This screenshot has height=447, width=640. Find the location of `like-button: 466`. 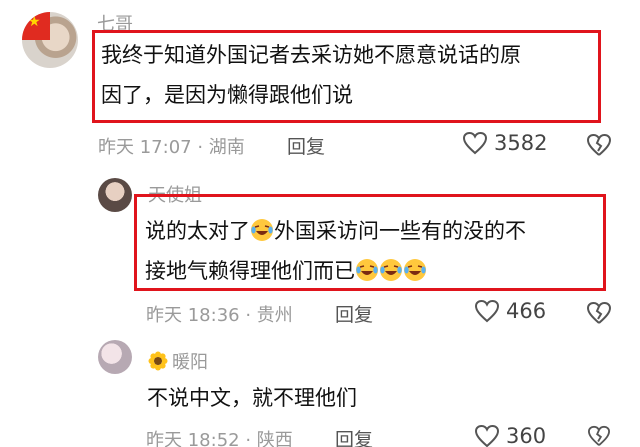

like-button: 466 is located at coordinates (510, 311).